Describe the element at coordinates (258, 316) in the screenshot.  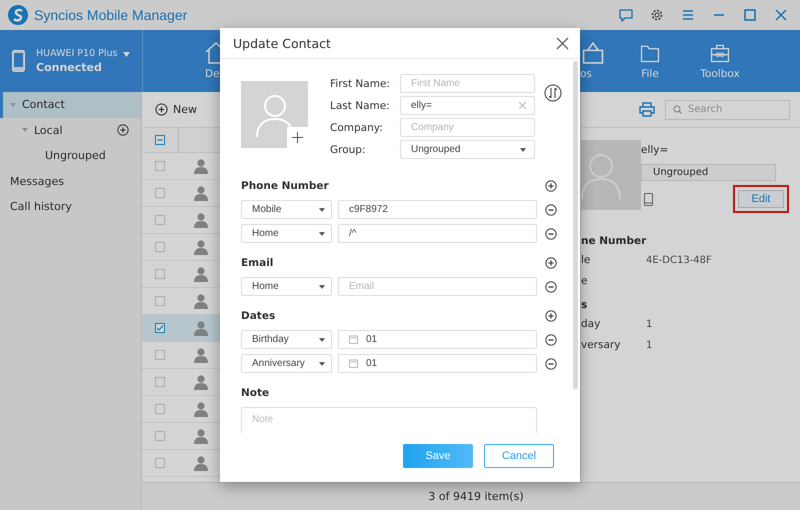
I see `section-heading: Dates` at that location.